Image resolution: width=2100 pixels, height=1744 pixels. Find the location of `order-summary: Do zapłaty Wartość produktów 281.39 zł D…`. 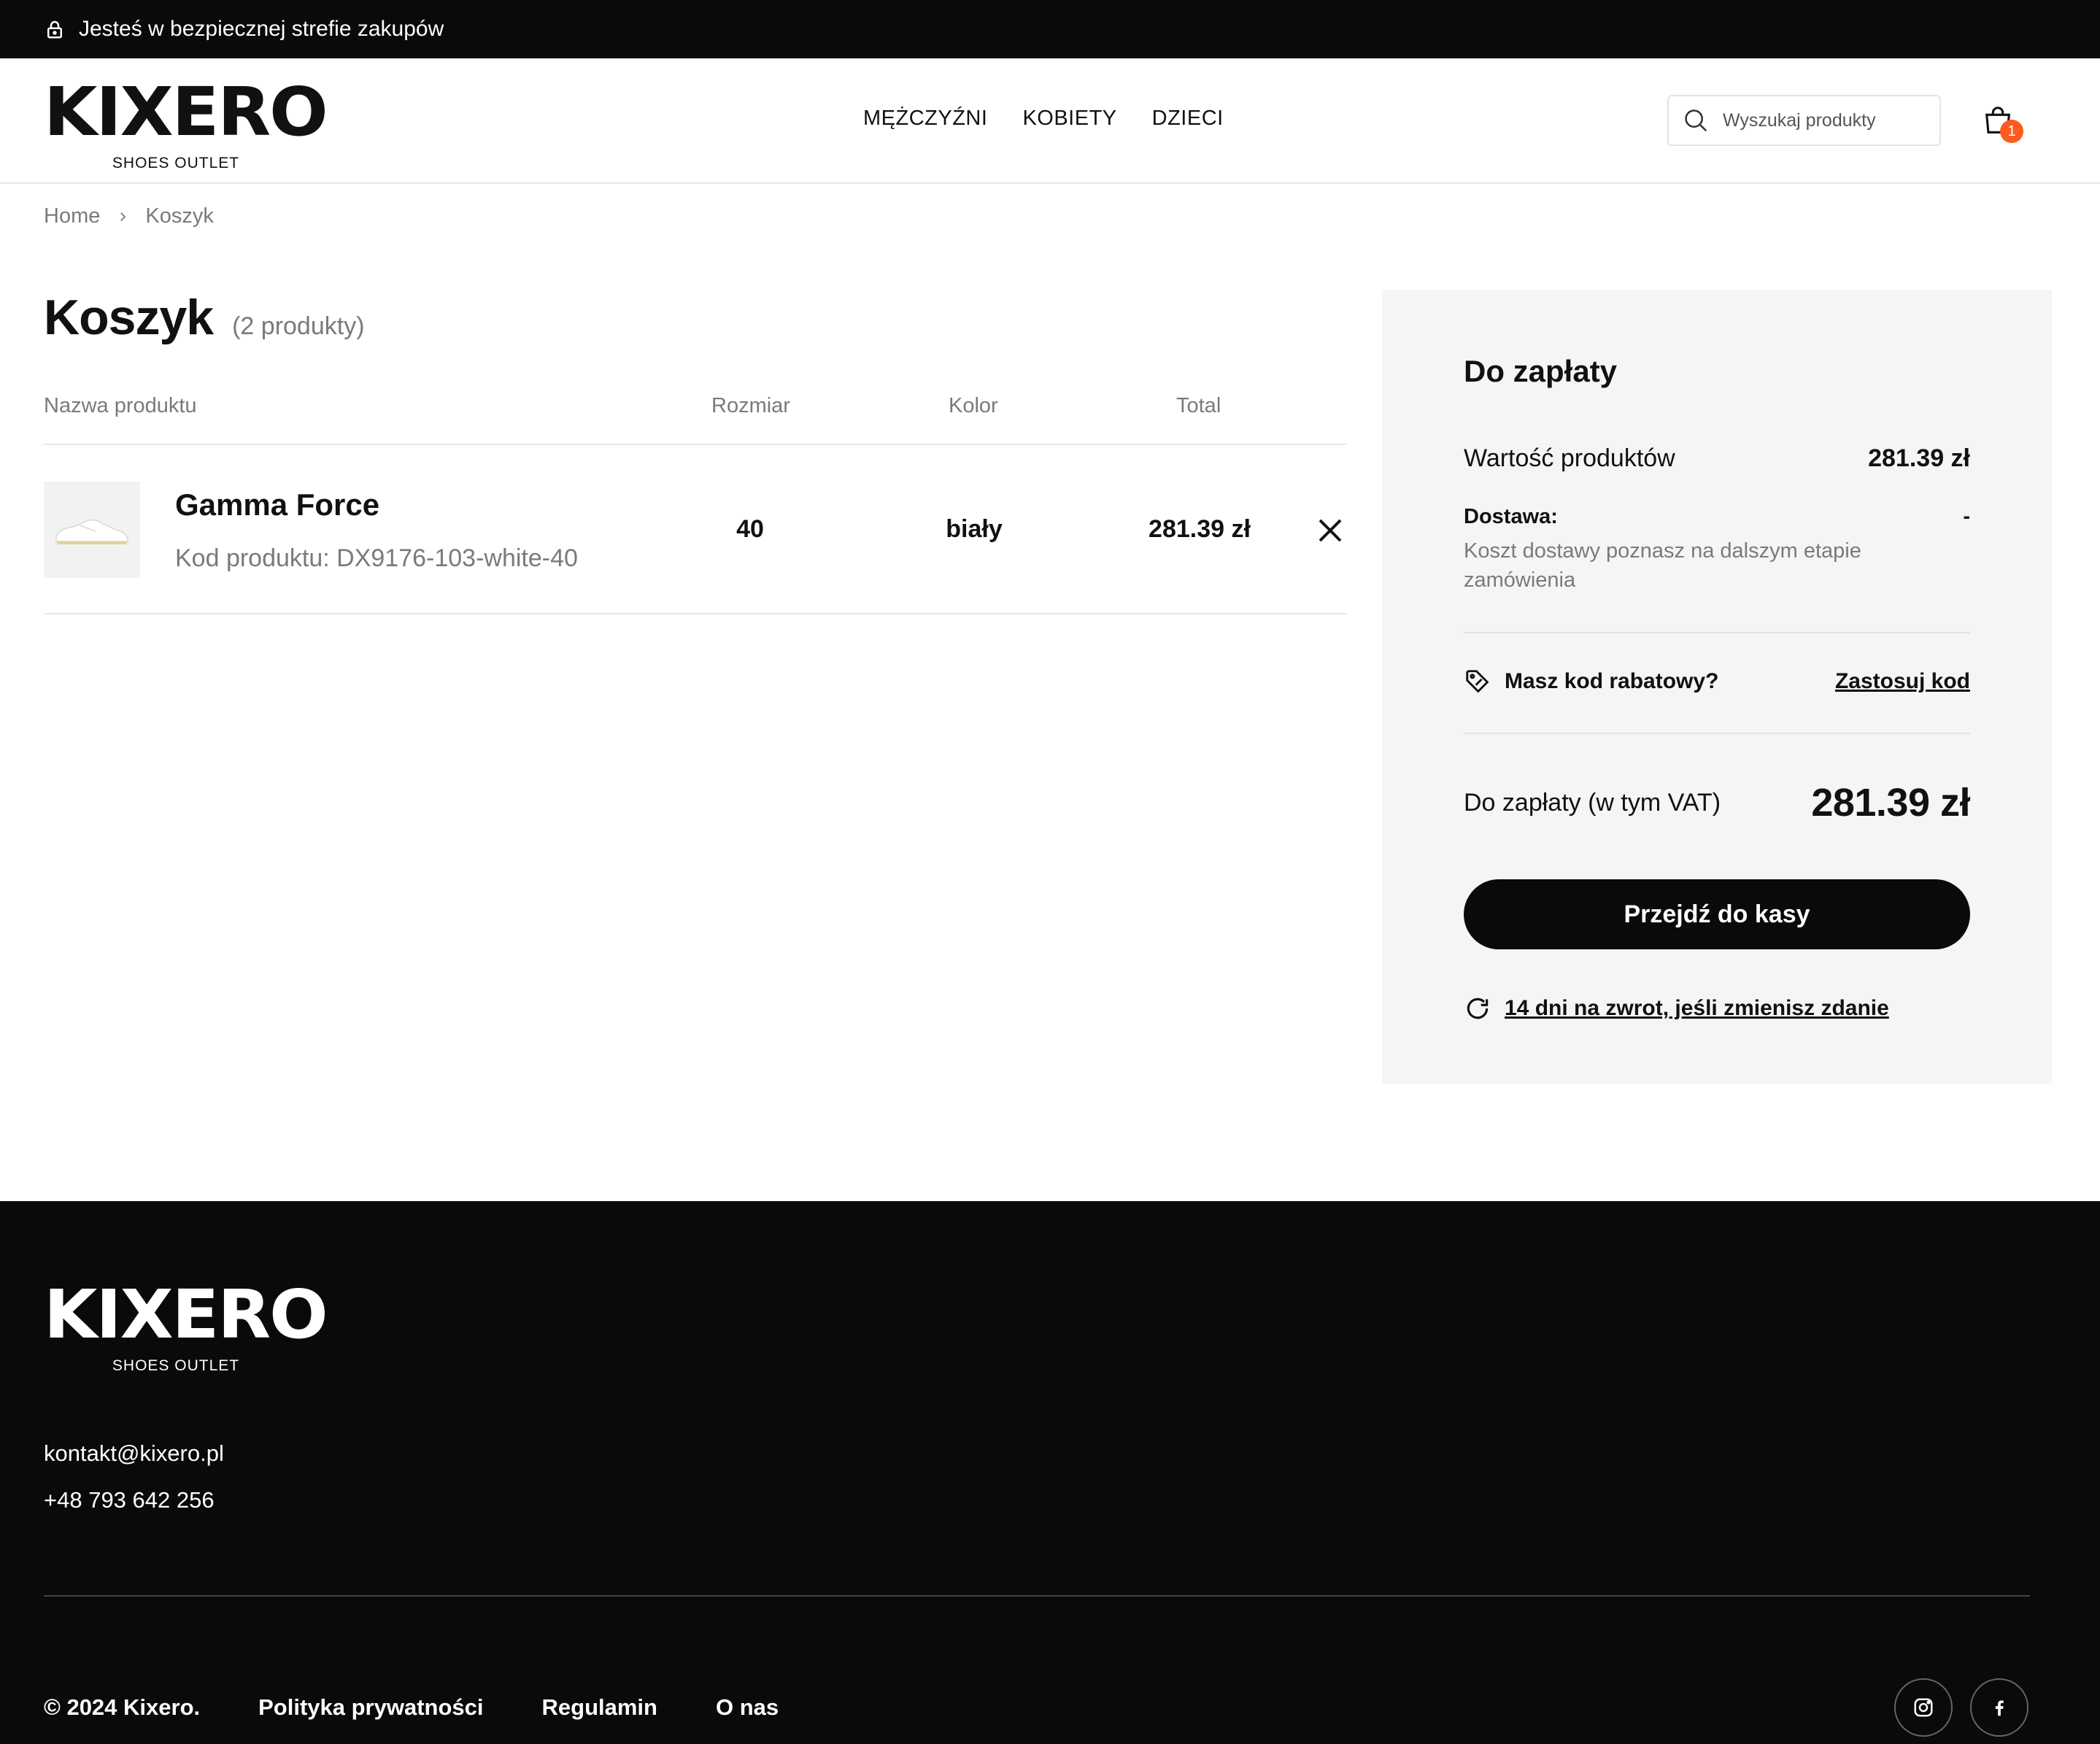

order-summary: Do zapłaty Wartość produktów 281.39 zł D… is located at coordinates (1717, 687).